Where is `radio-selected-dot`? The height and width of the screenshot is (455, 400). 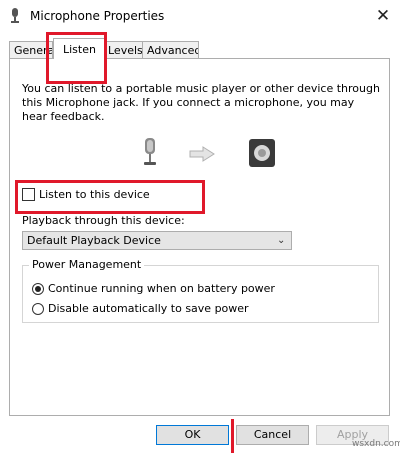 radio-selected-dot is located at coordinates (38, 289).